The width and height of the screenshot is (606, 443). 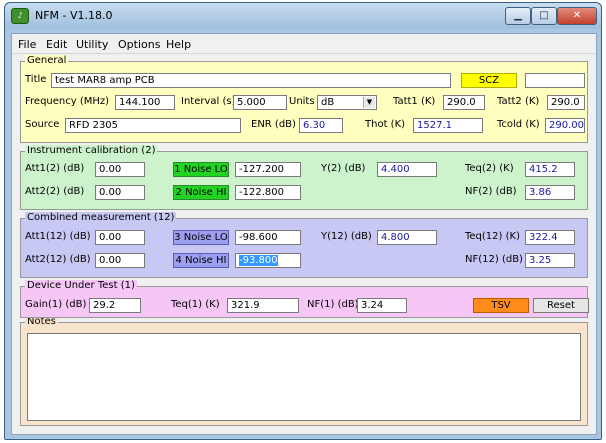 I want to click on units-value: dB, so click(x=328, y=102).